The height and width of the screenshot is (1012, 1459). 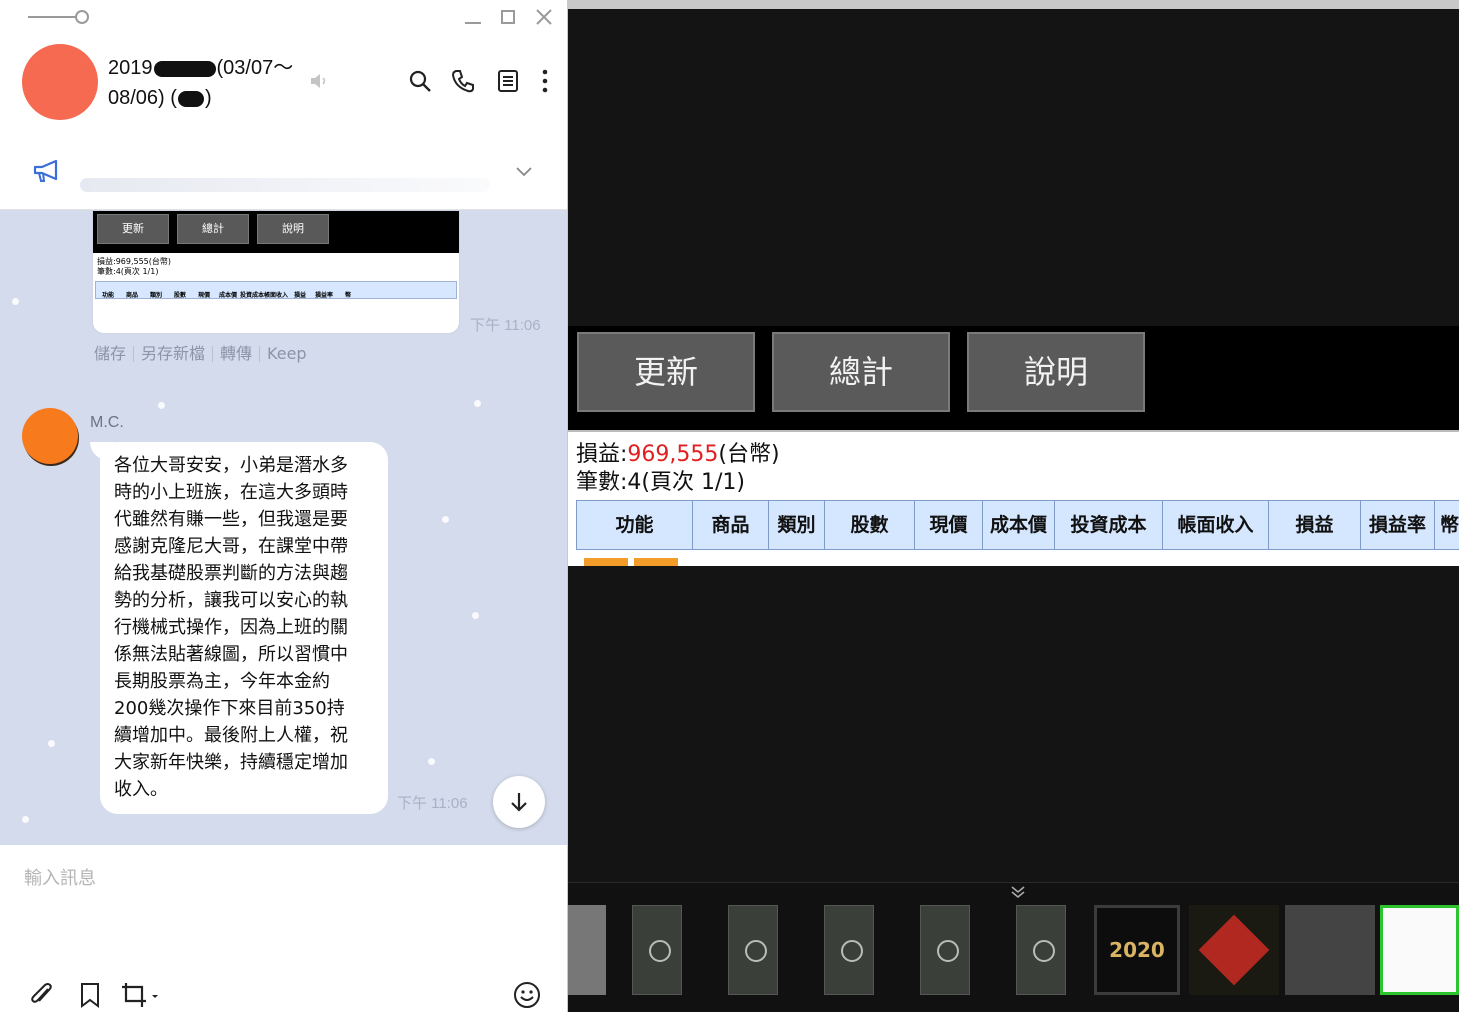 What do you see at coordinates (602, 454) in the screenshot?
I see `profit-label: 損益:` at bounding box center [602, 454].